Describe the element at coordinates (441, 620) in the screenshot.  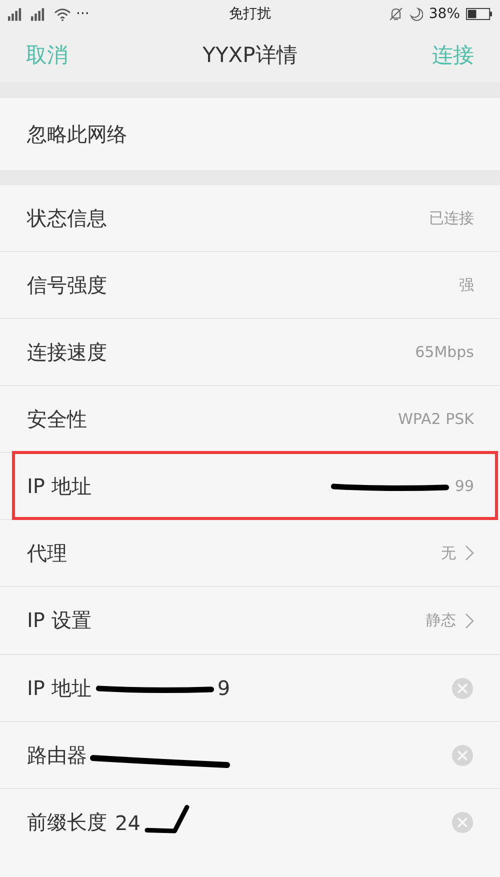
I see `setting-value: 静态` at that location.